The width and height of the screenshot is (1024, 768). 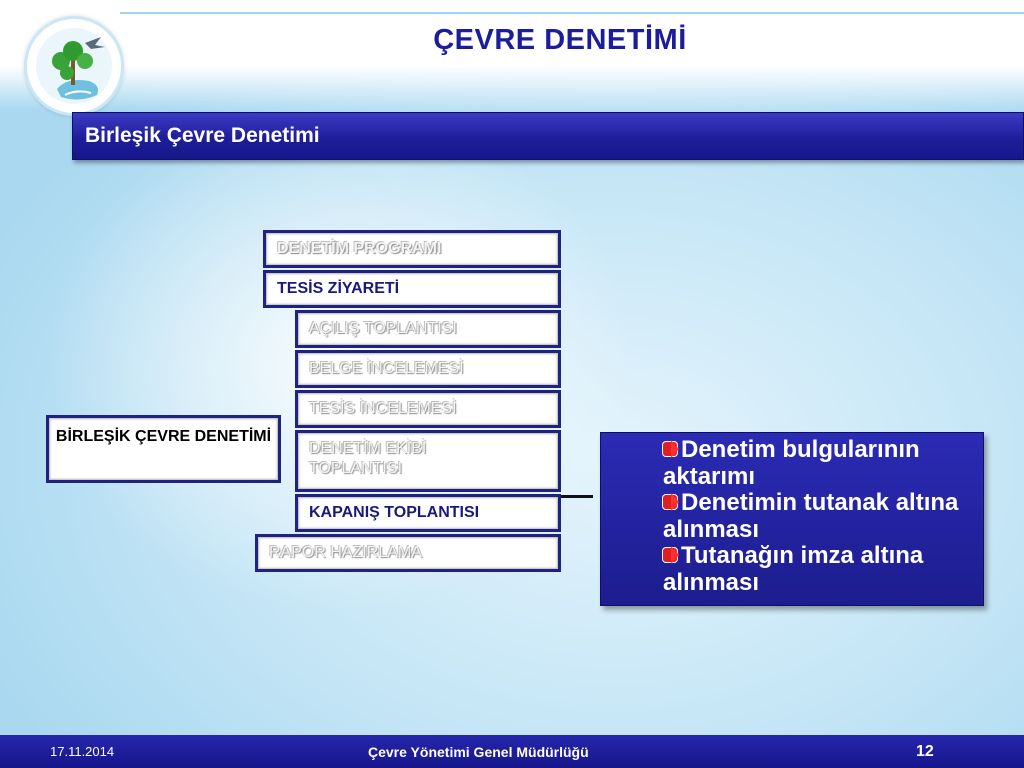 I want to click on step-label: DENETİM EKİBİ TOPLANTISI, so click(x=428, y=461).